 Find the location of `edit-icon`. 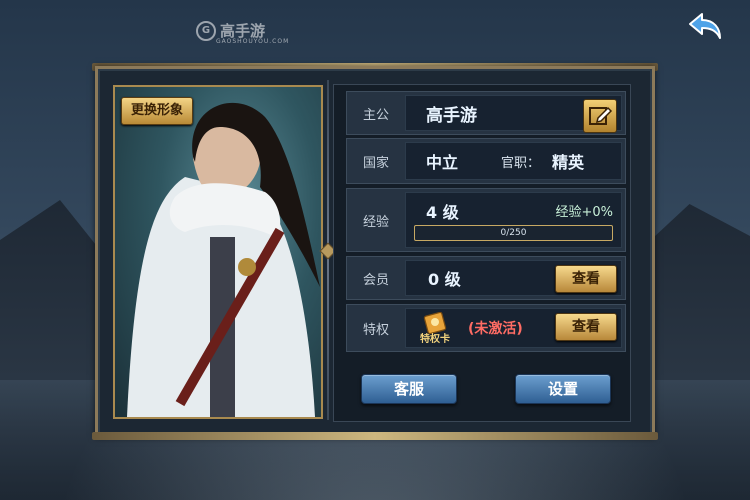

edit-icon is located at coordinates (601, 115).